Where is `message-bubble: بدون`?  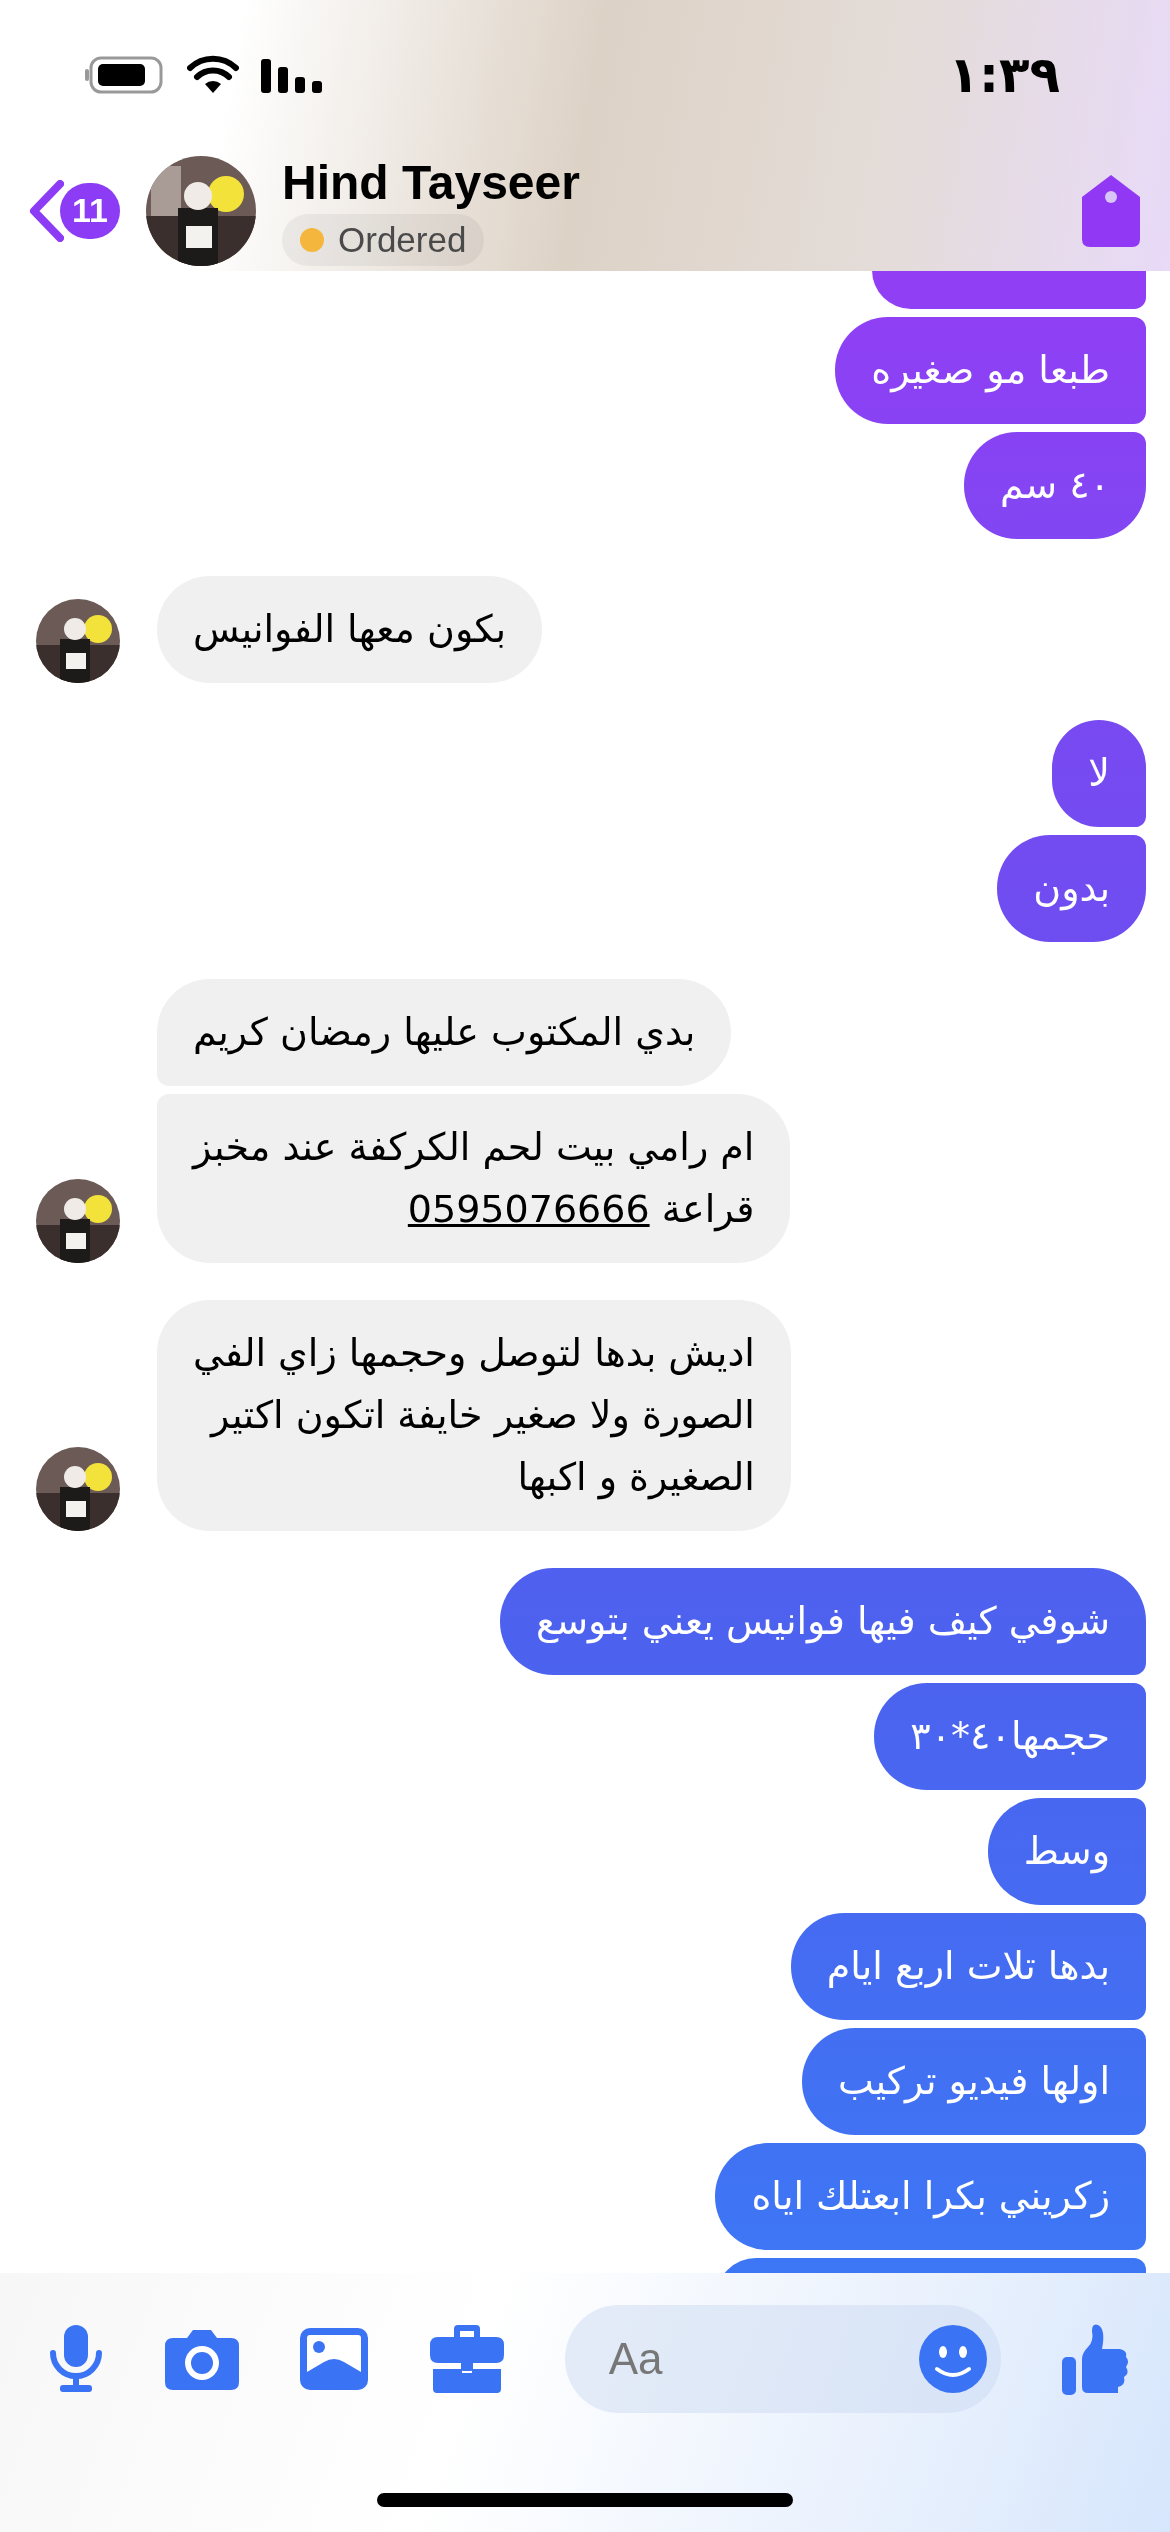 message-bubble: بدون is located at coordinates (1071, 888).